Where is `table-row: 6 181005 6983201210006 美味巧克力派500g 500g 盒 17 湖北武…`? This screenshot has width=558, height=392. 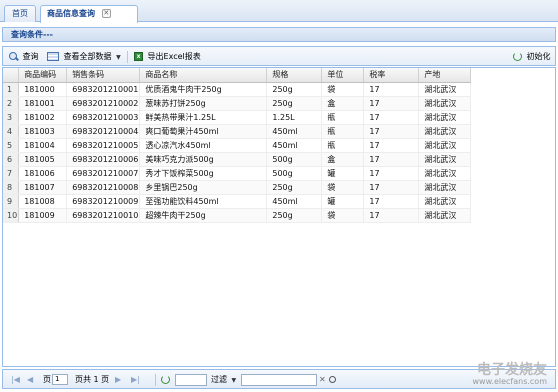 table-row: 6 181005 6983201210006 美味巧克力派500g 500g 盒 17 湖北武… is located at coordinates (237, 159).